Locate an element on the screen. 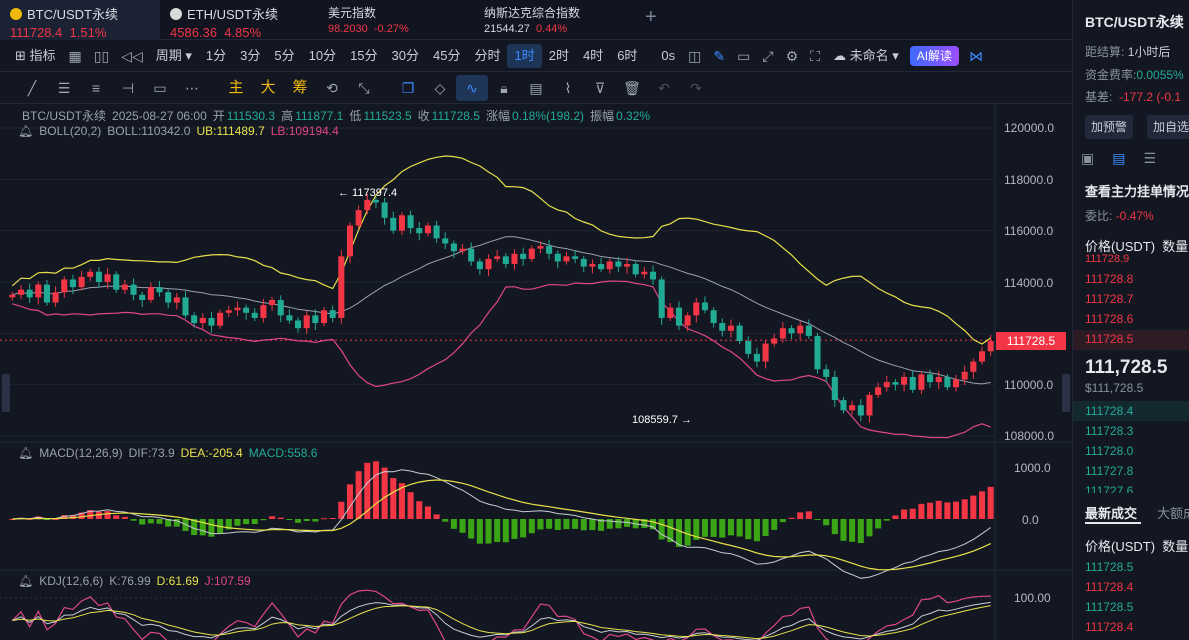 This screenshot has height=640, width=1189. undo-icon: ↶ is located at coordinates (664, 88).